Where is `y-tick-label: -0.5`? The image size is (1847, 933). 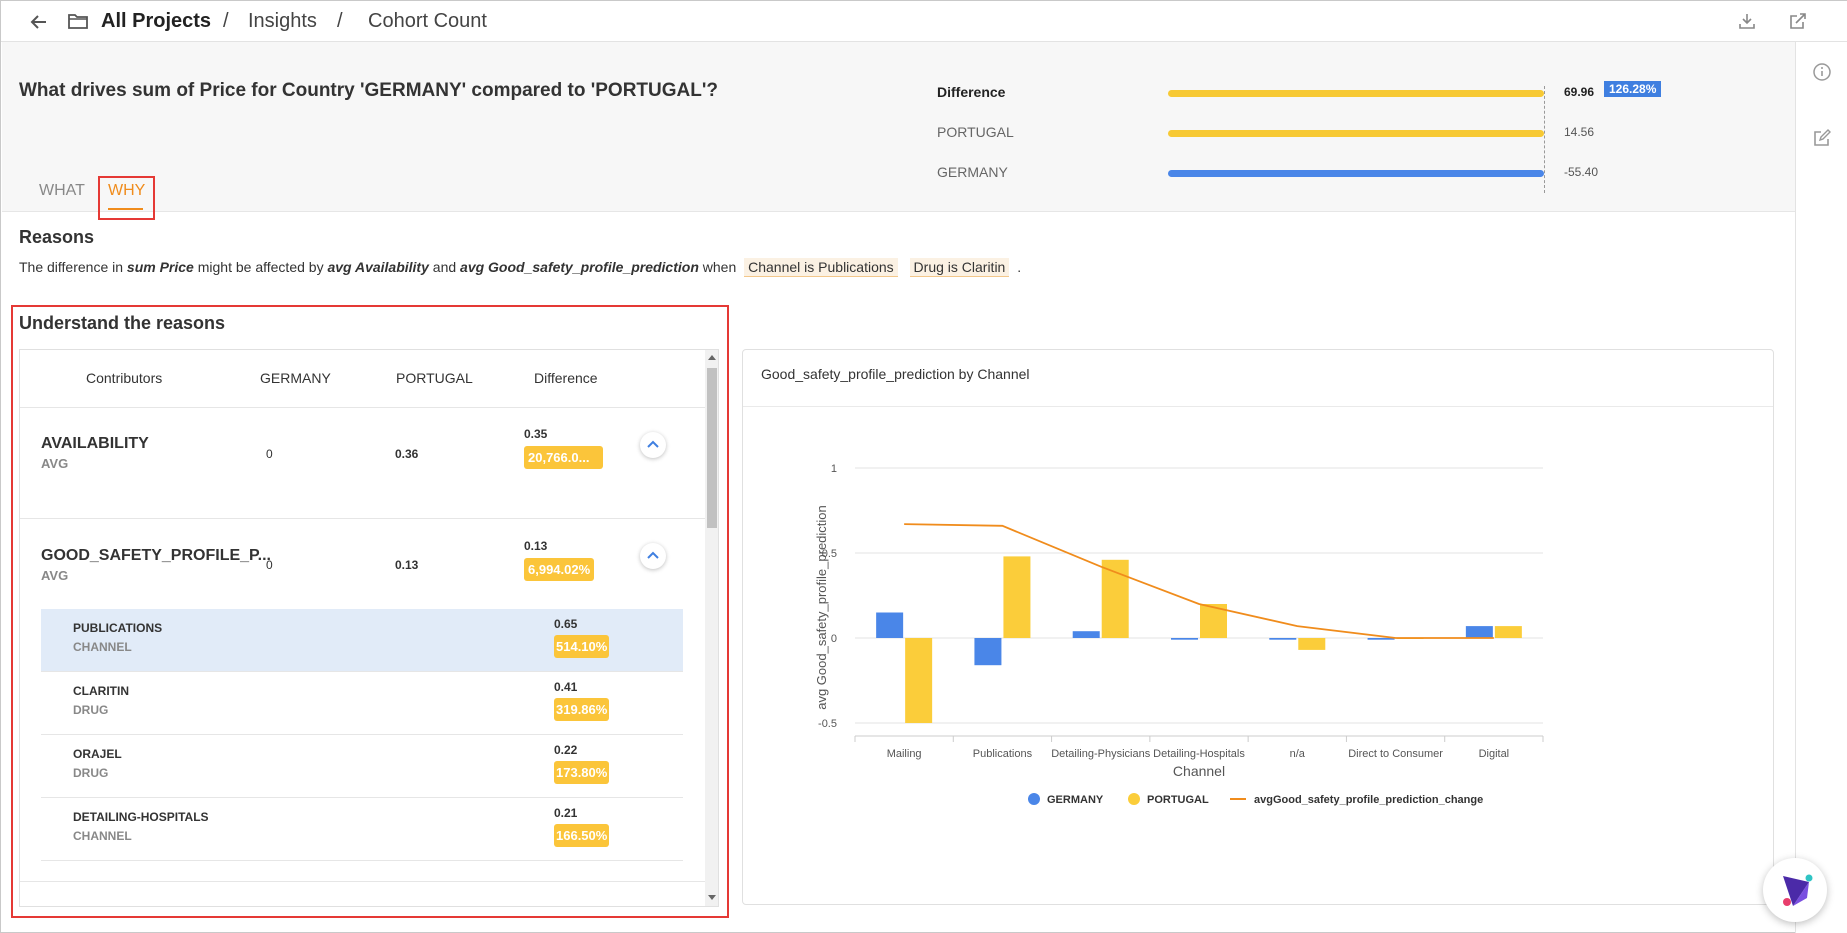
y-tick-label: -0.5 is located at coordinates (827, 724).